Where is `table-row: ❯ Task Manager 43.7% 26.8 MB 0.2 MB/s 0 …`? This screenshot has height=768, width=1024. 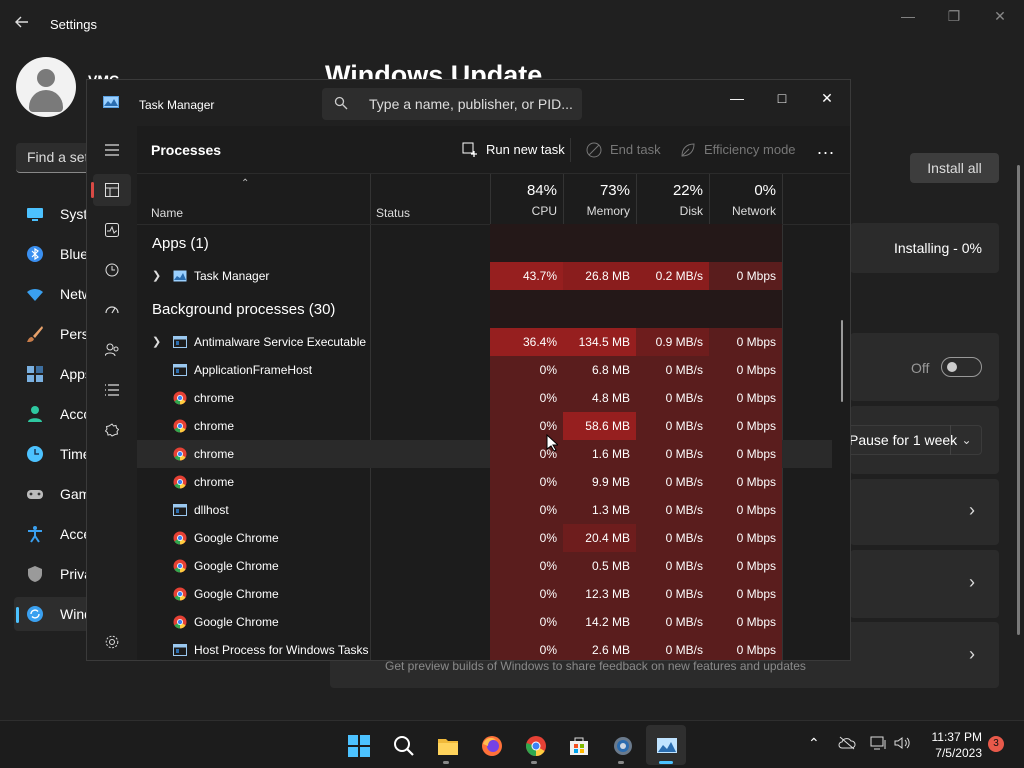 table-row: ❯ Task Manager 43.7% 26.8 MB 0.2 MB/s 0 … is located at coordinates (484, 276).